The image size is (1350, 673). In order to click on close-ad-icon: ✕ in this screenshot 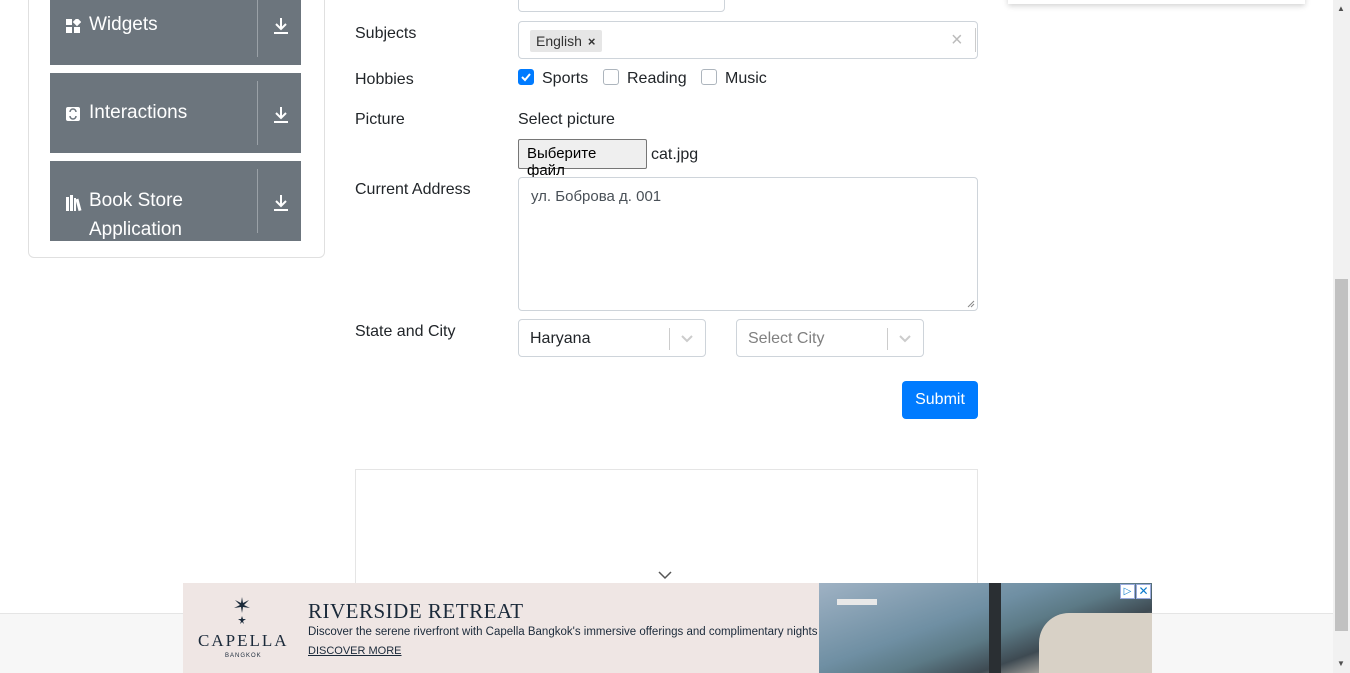, I will do `click(1143, 591)`.